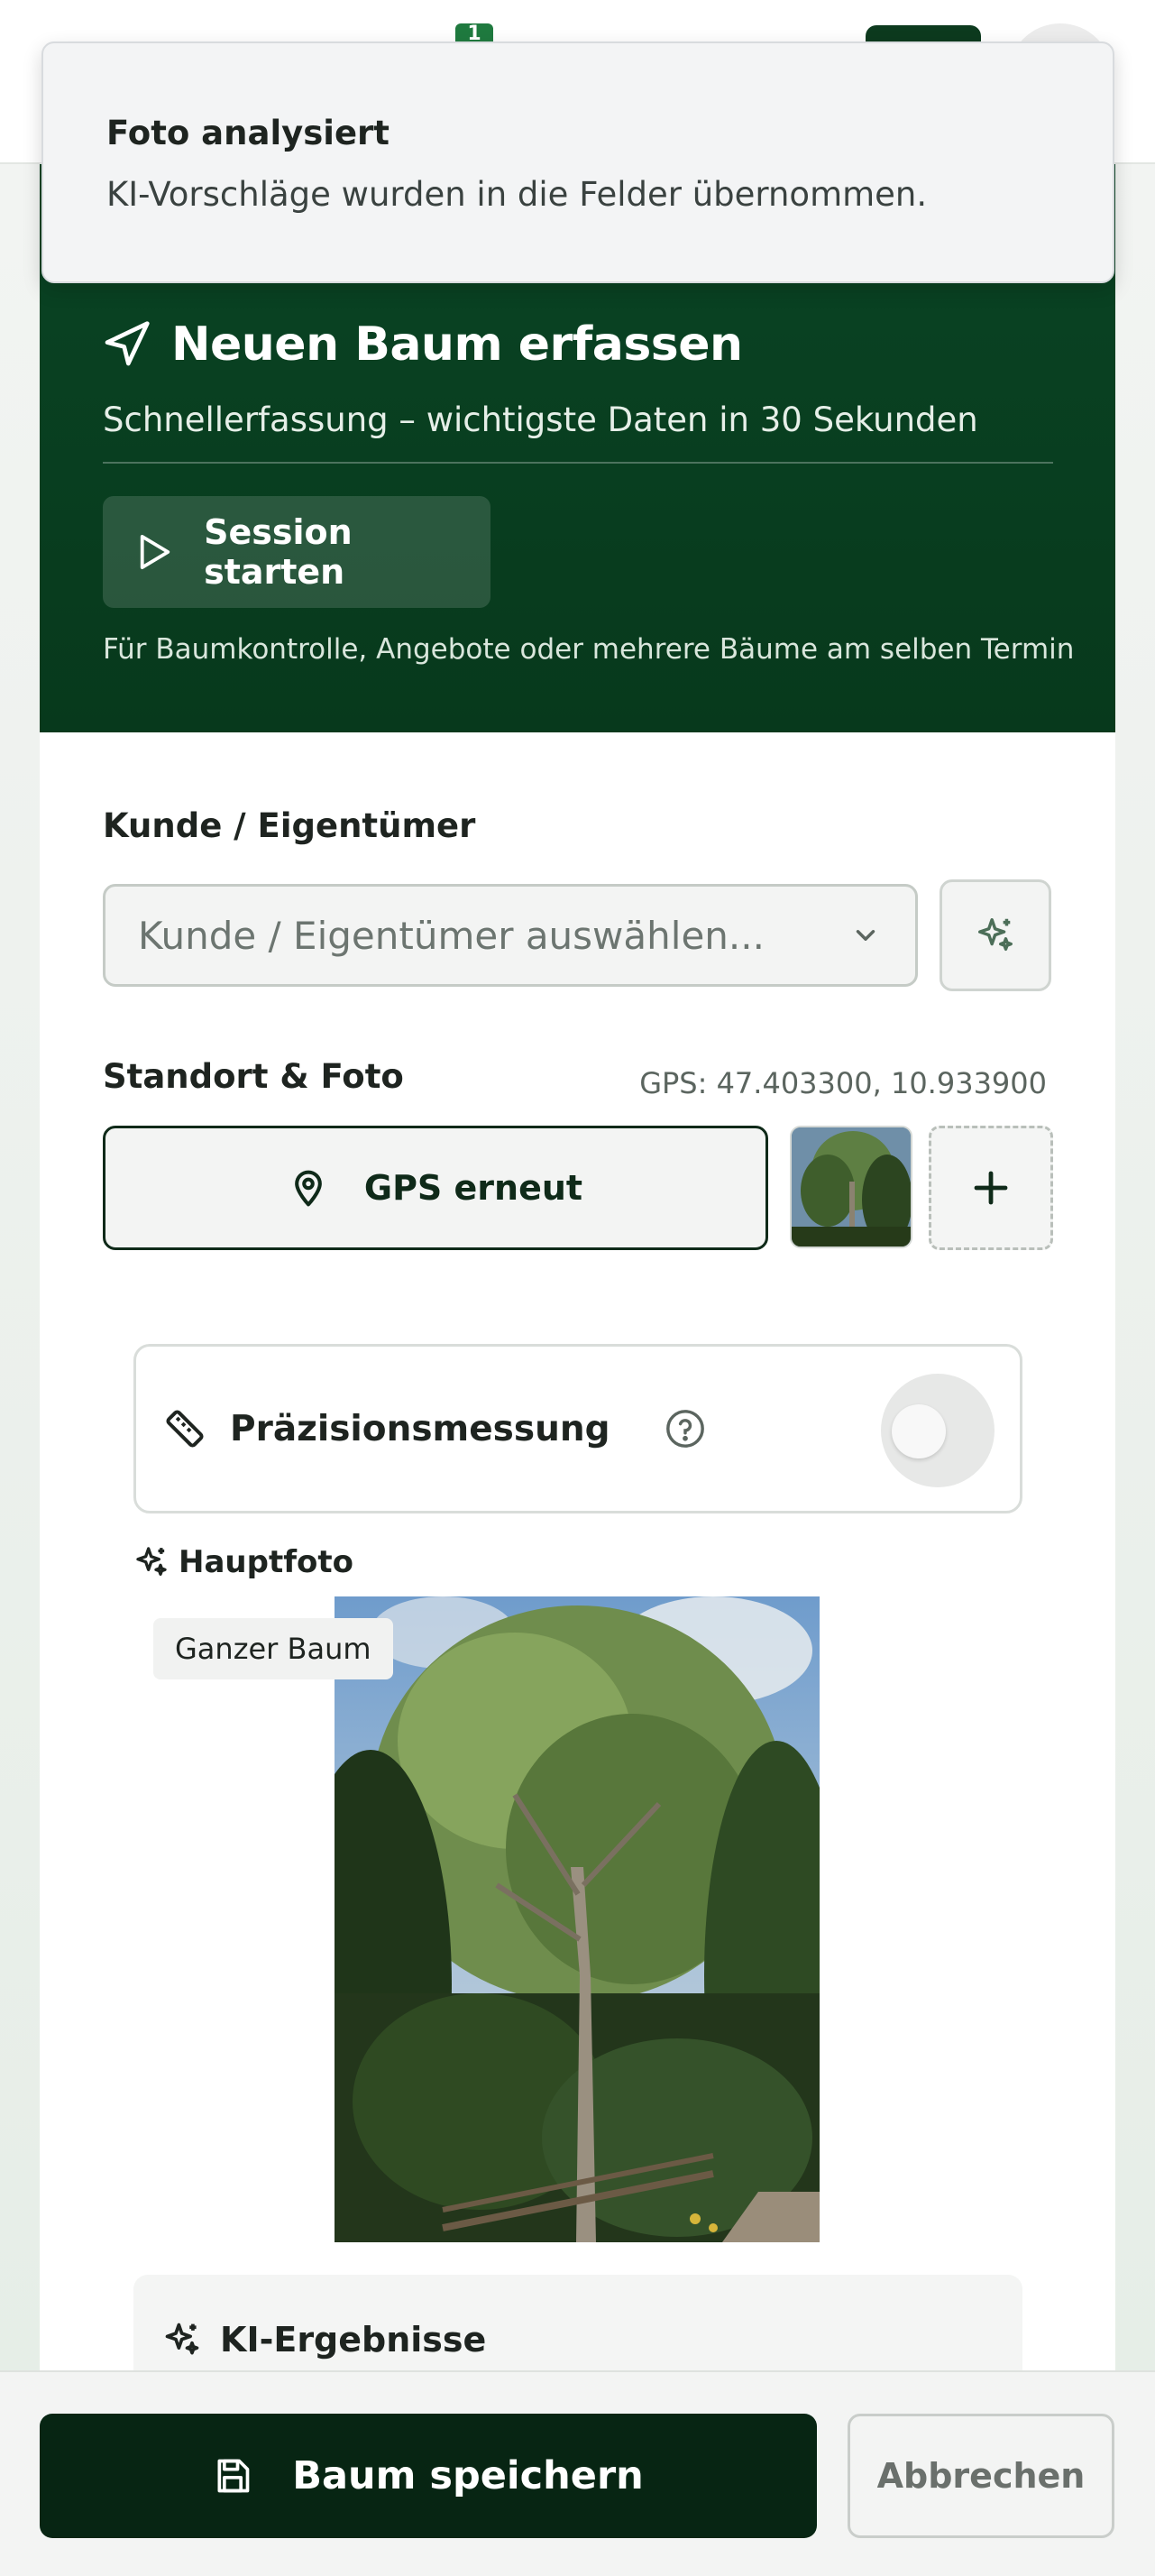 The image size is (1155, 2576). What do you see at coordinates (266, 1562) in the screenshot?
I see `main-photo-label: Hauptfoto` at bounding box center [266, 1562].